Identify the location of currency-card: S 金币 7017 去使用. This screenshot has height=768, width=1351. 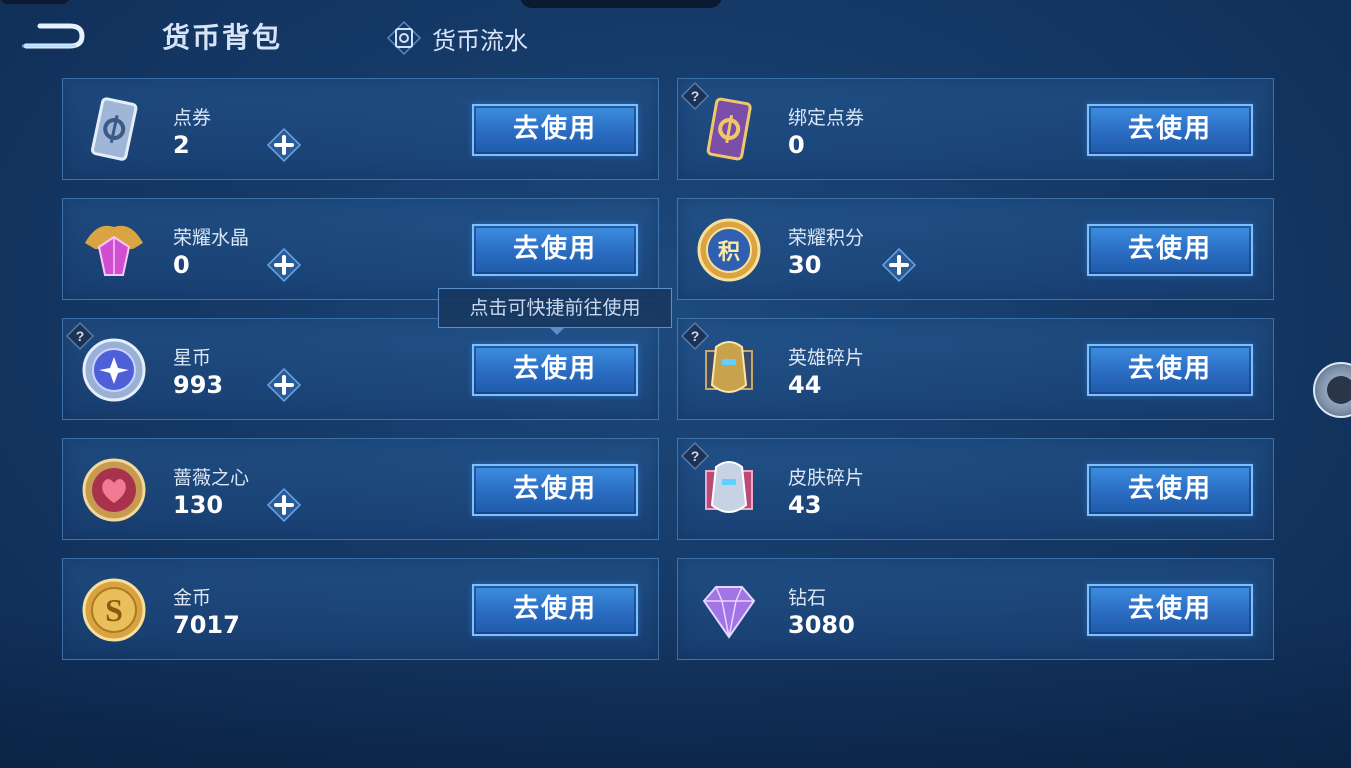
(360, 609).